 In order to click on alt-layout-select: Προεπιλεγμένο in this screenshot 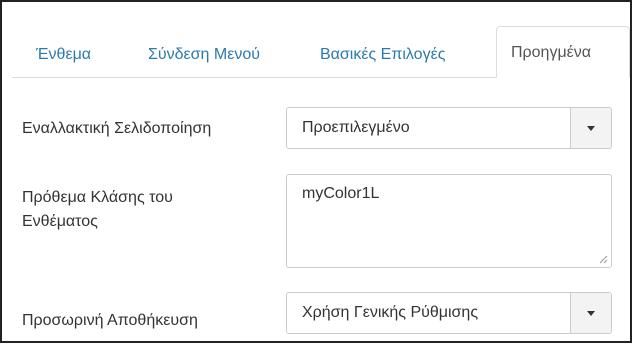, I will do `click(449, 128)`.